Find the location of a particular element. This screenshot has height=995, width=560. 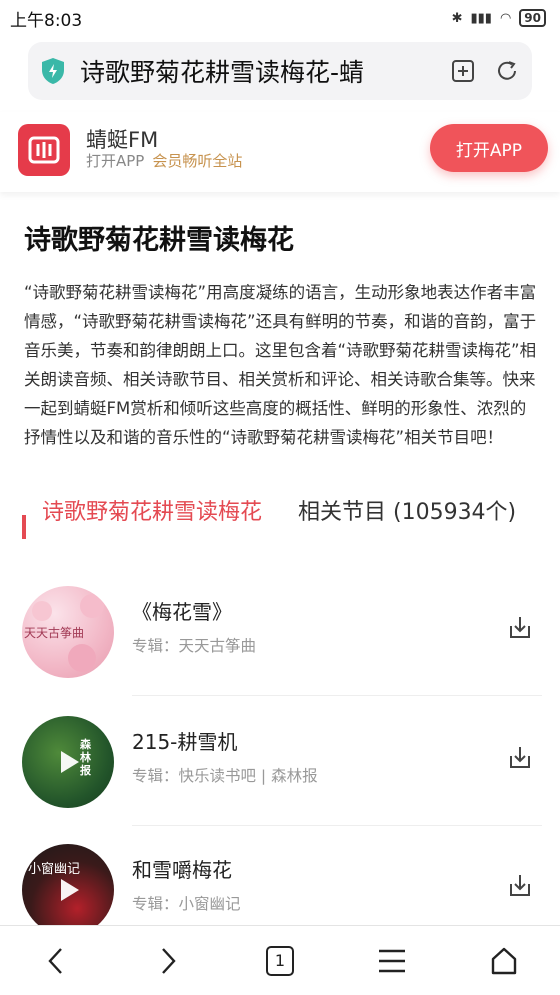

app-sub-open: 打开APP is located at coordinates (115, 161).